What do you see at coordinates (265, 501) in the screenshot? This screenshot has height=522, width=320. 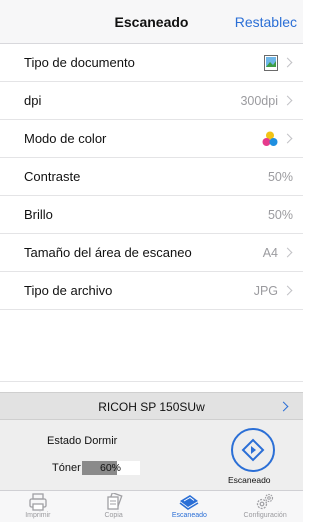 I see `gear-icon` at bounding box center [265, 501].